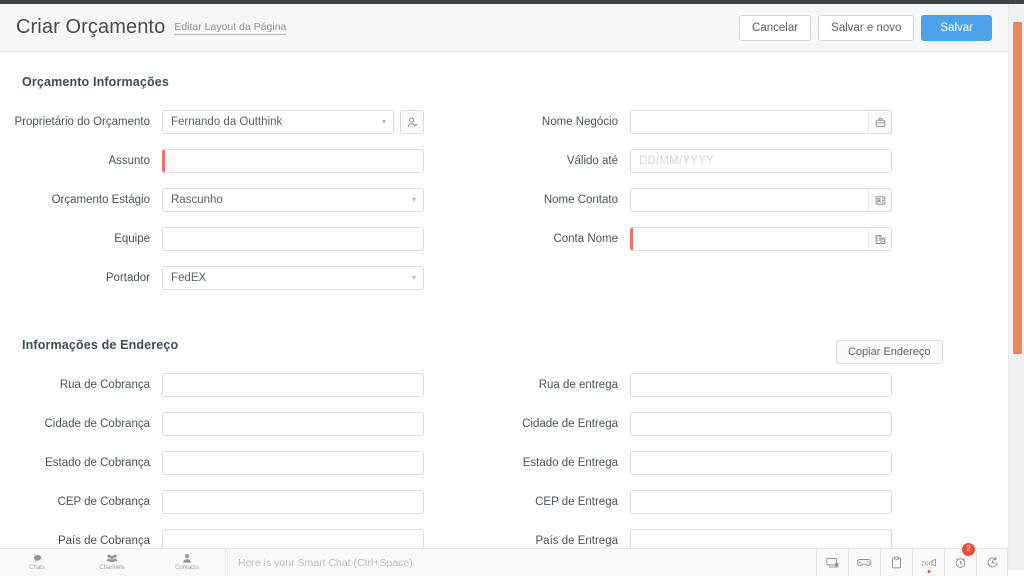  What do you see at coordinates (761, 502) in the screenshot?
I see `shipping-postalcode-input` at bounding box center [761, 502].